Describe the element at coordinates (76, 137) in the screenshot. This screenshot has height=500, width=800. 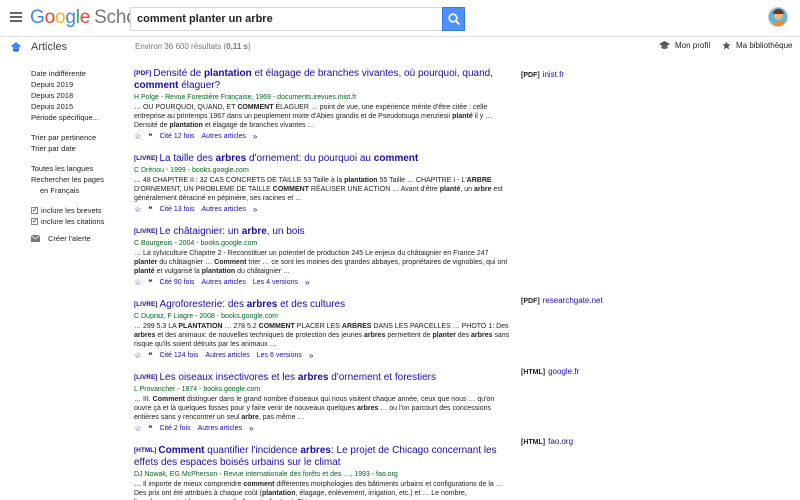
I see `sort-by-relevance: Trier par pertinence` at that location.